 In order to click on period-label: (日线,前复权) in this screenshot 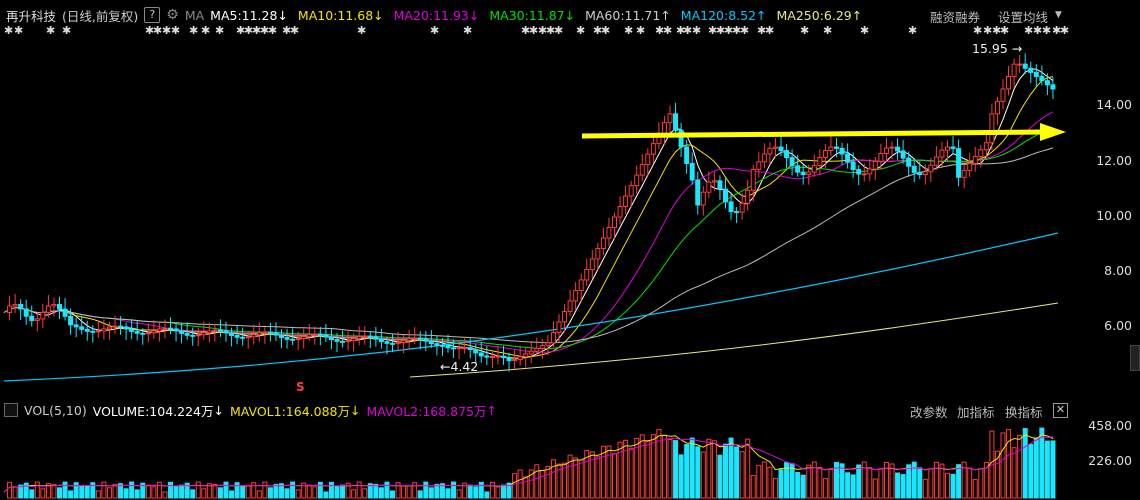, I will do `click(100, 15)`.